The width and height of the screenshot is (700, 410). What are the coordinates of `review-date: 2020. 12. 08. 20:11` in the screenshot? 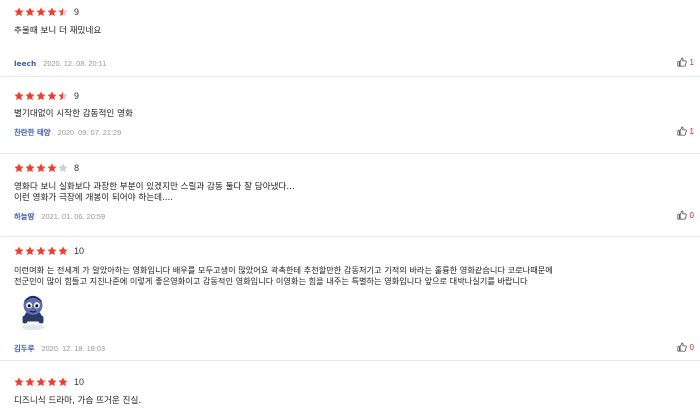 It's located at (75, 63).